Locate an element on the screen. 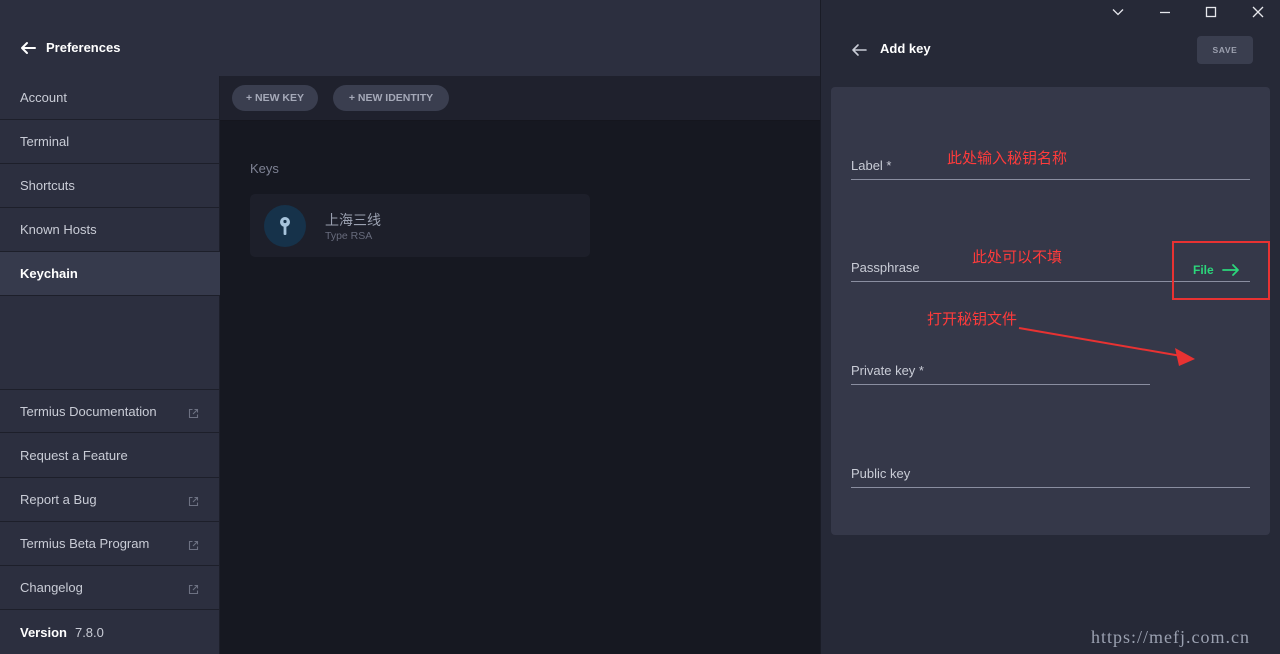 The width and height of the screenshot is (1280, 654). key-type: Type RSA is located at coordinates (349, 236).